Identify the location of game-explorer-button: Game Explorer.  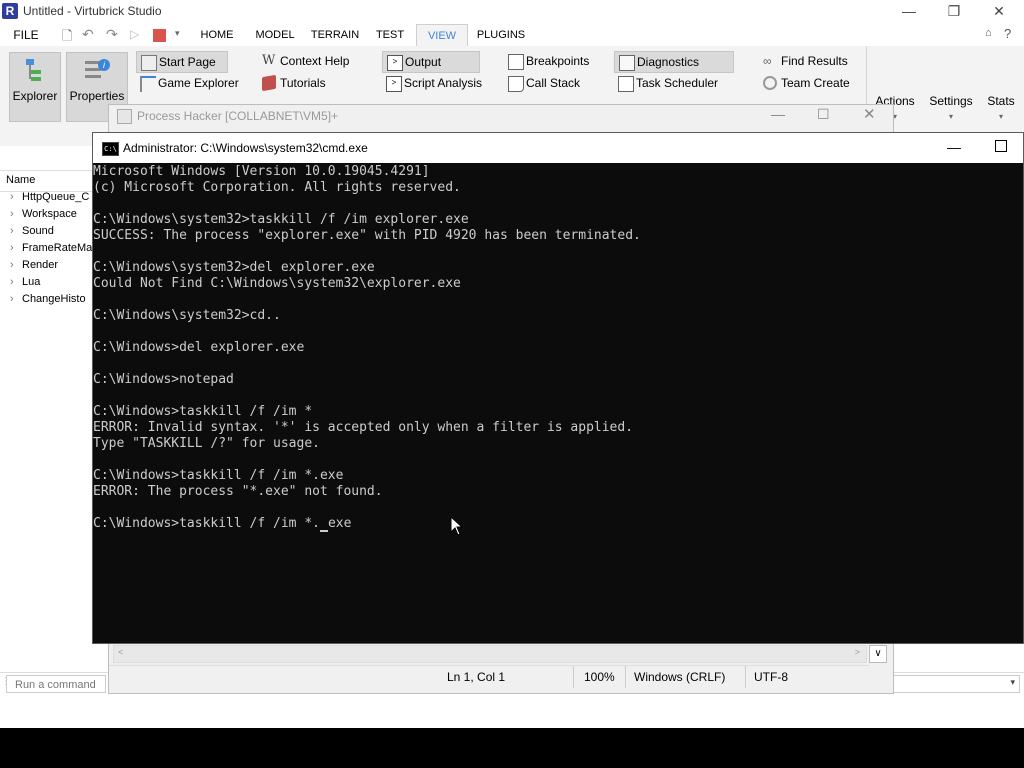
(202, 83).